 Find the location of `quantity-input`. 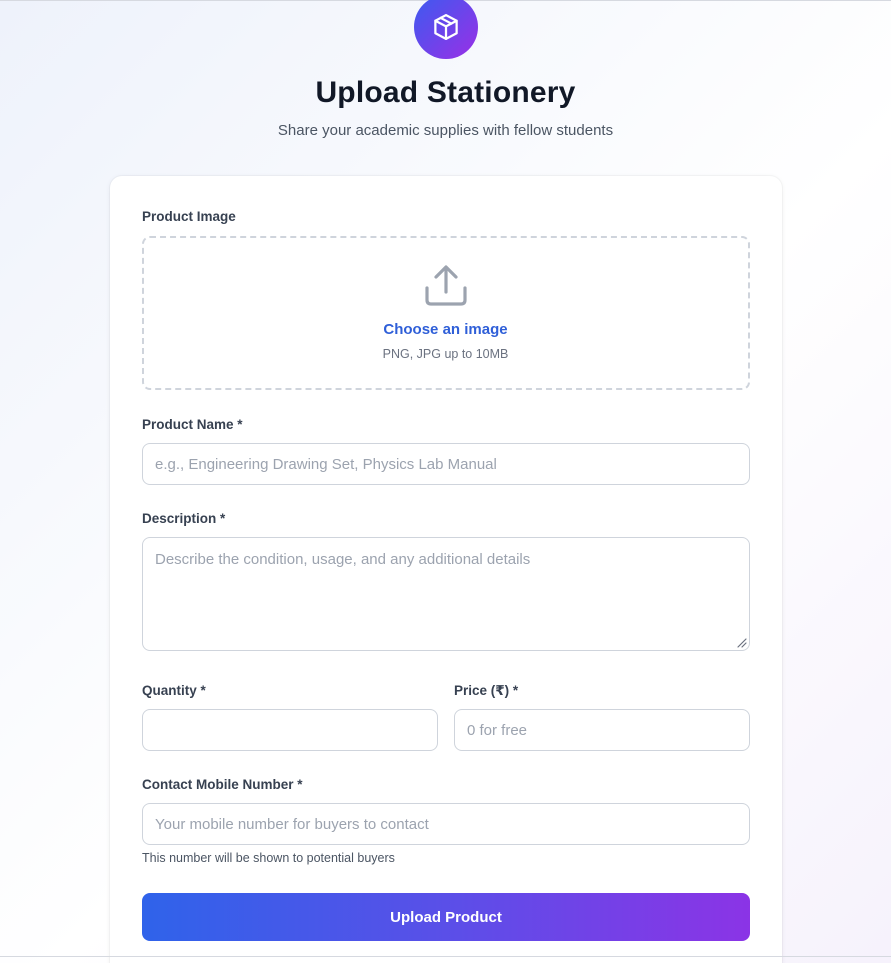

quantity-input is located at coordinates (290, 730).